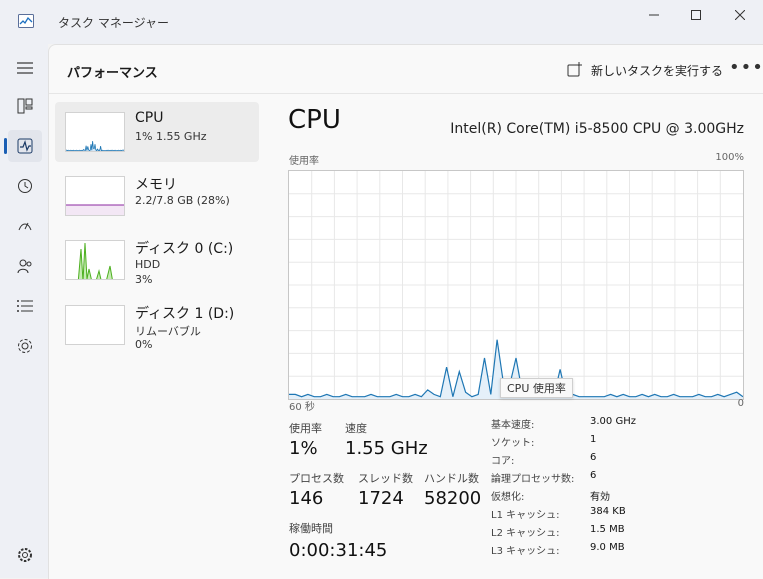 The width and height of the screenshot is (763, 579). I want to click on spec-label-virtualization: 仮想化:, so click(508, 497).